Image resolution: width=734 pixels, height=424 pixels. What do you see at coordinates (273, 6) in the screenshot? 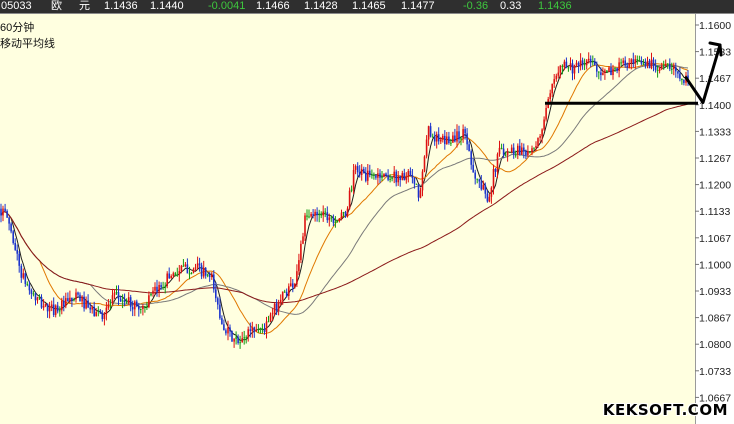
I see `quote-value-3: 1.1466` at bounding box center [273, 6].